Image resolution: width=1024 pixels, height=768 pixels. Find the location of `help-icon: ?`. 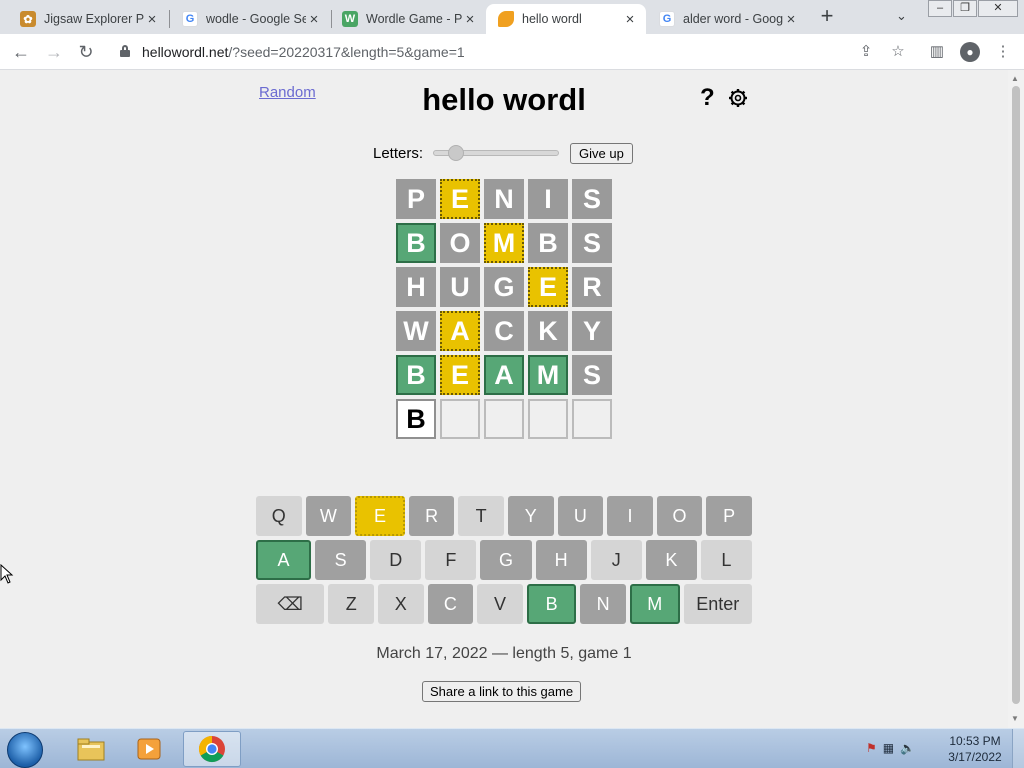

help-icon: ? is located at coordinates (707, 98).